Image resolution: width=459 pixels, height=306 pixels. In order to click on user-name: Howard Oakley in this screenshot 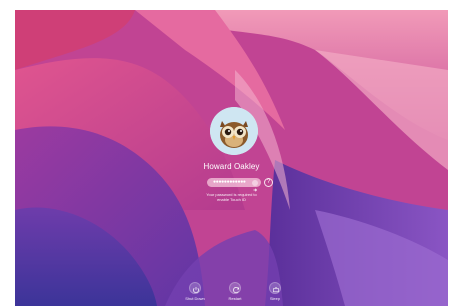, I will do `click(231, 166)`.